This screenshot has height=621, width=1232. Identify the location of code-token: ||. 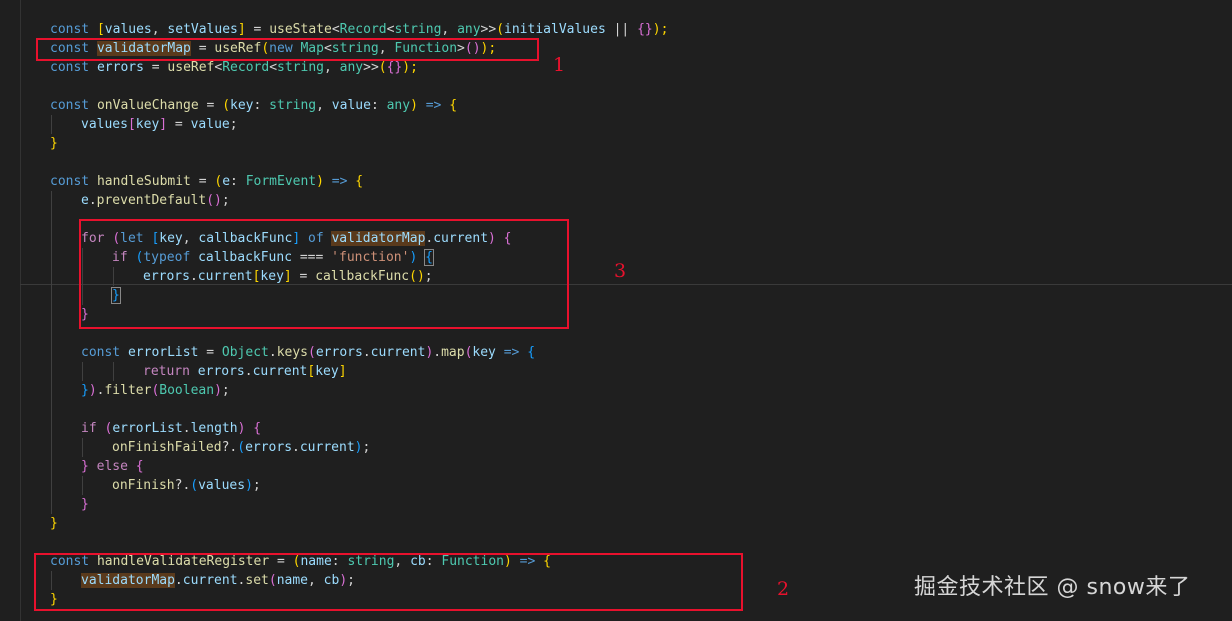
(621, 29).